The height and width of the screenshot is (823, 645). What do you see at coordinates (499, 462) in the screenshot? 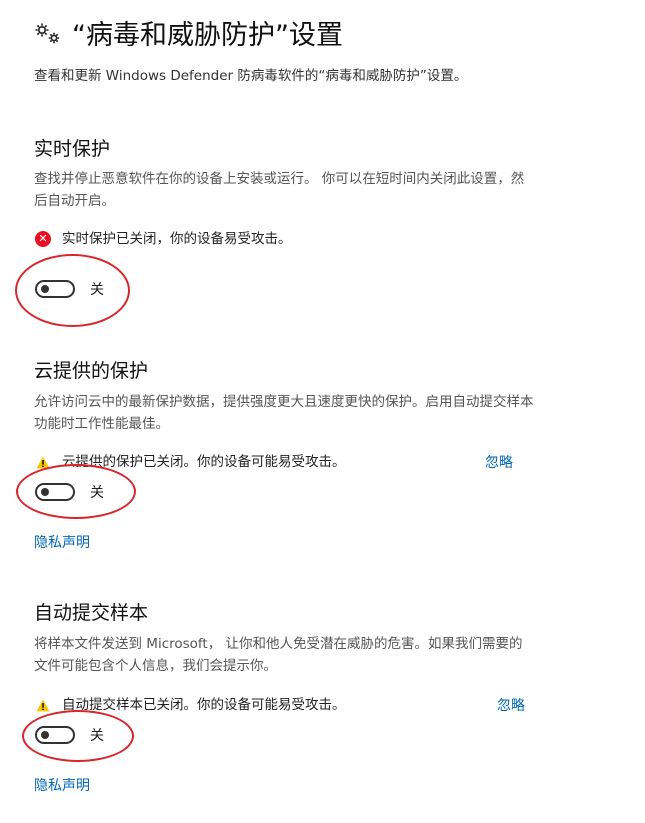
I see `dismiss-link-cloud: 忽略` at bounding box center [499, 462].